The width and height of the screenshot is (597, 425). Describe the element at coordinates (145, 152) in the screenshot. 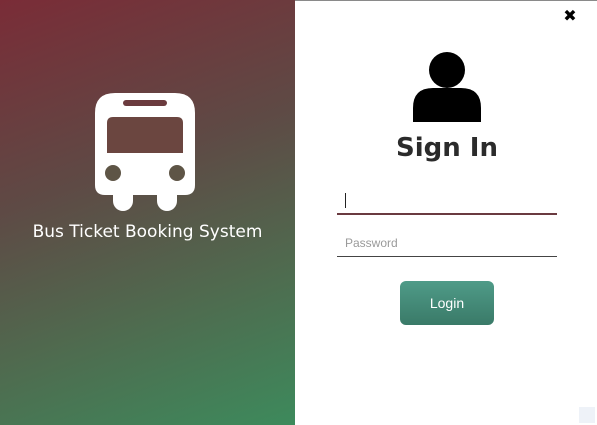

I see `bus-icon` at that location.